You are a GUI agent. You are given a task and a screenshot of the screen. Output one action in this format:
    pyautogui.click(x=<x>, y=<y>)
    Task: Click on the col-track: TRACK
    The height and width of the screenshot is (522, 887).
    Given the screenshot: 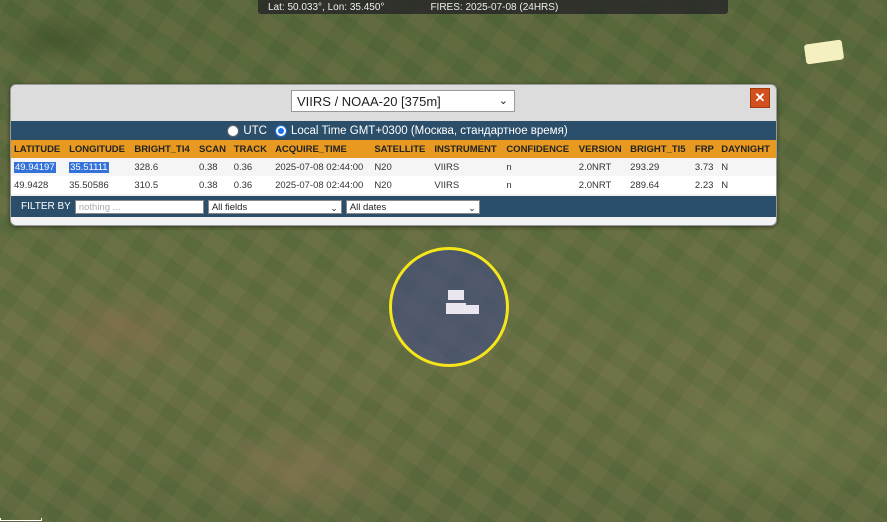 What is the action you would take?
    pyautogui.click(x=251, y=149)
    